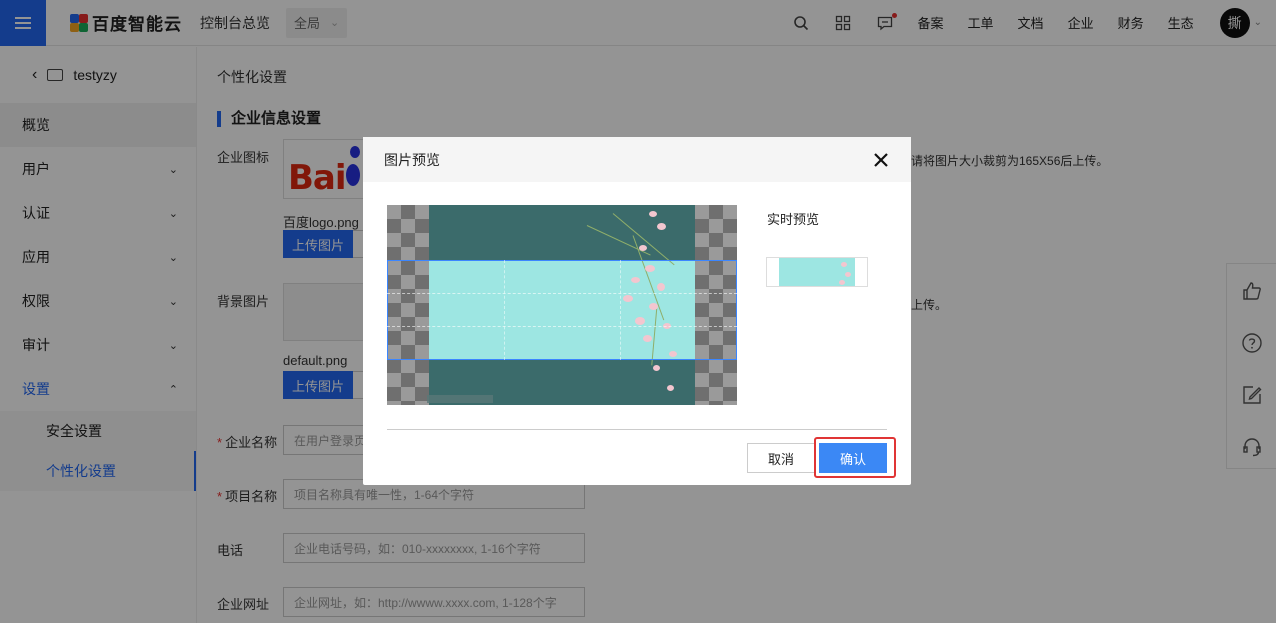 This screenshot has width=1276, height=623. I want to click on image-watermark, so click(460, 399).